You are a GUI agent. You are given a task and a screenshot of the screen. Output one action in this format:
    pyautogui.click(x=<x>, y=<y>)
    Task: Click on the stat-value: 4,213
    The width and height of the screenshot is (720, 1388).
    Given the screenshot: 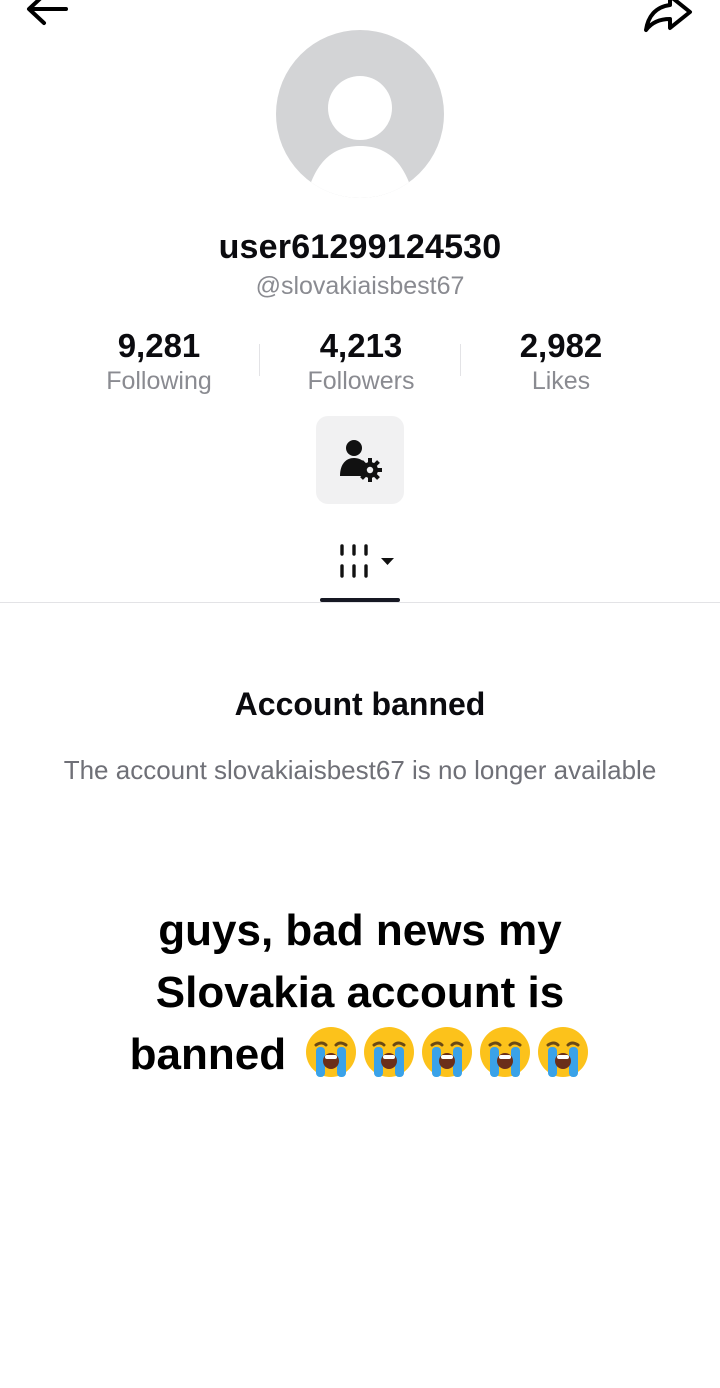 What is the action you would take?
    pyautogui.click(x=361, y=345)
    